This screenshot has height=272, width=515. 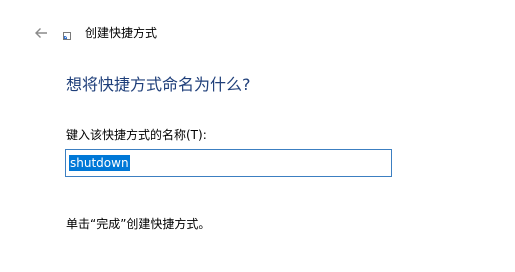 What do you see at coordinates (158, 84) in the screenshot?
I see `page-heading: 想将快捷方式命名为什么?` at bounding box center [158, 84].